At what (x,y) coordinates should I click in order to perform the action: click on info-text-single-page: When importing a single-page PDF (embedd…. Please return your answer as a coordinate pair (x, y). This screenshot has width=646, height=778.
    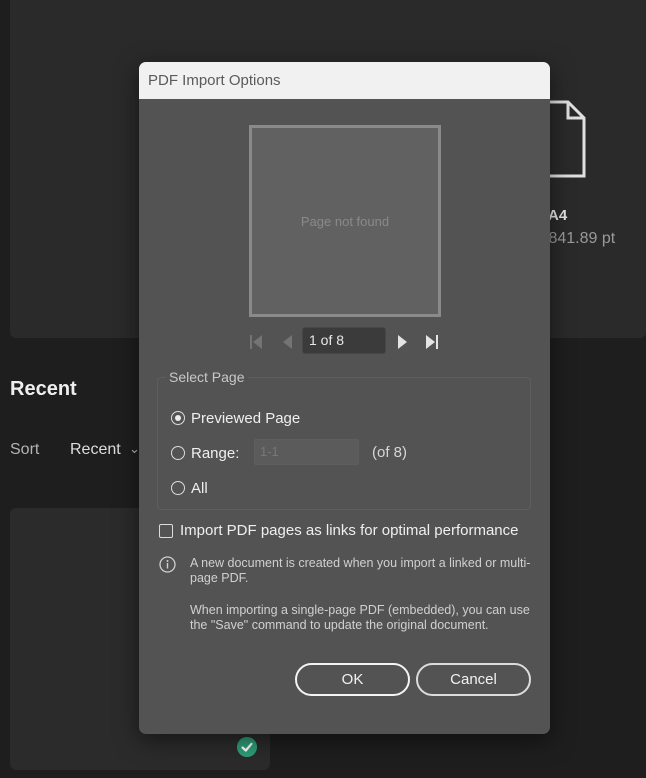
    Looking at the image, I should click on (360, 617).